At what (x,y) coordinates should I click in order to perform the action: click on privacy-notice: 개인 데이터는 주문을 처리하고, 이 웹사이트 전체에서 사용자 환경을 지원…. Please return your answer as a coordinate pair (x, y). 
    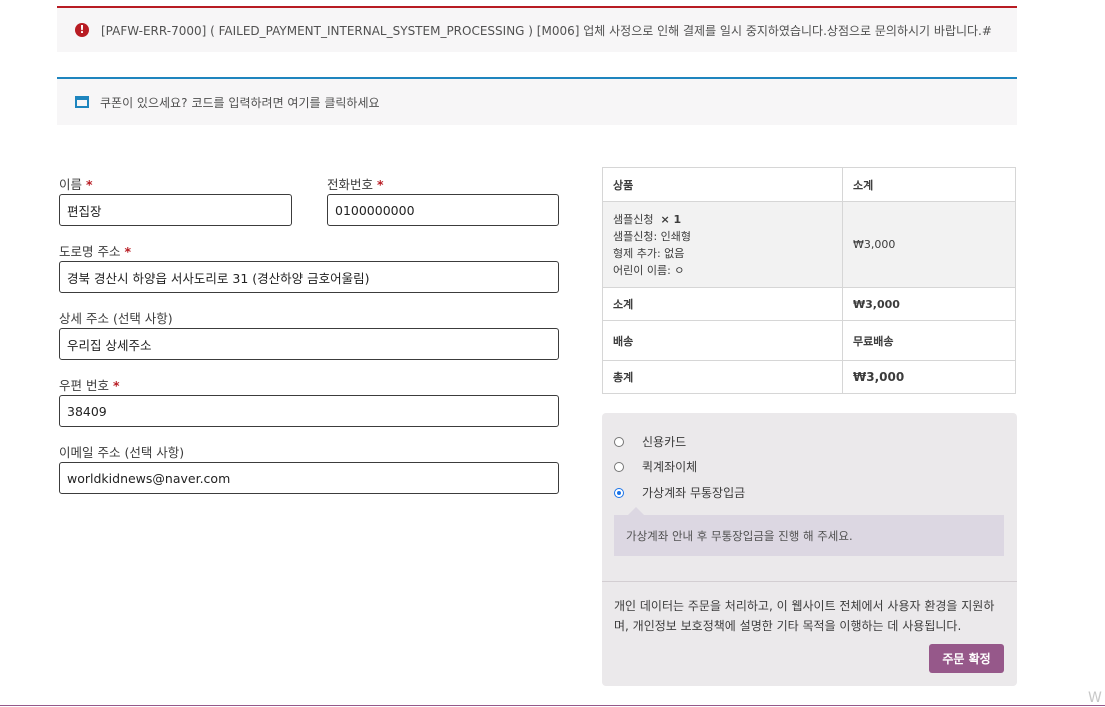
    Looking at the image, I should click on (804, 616).